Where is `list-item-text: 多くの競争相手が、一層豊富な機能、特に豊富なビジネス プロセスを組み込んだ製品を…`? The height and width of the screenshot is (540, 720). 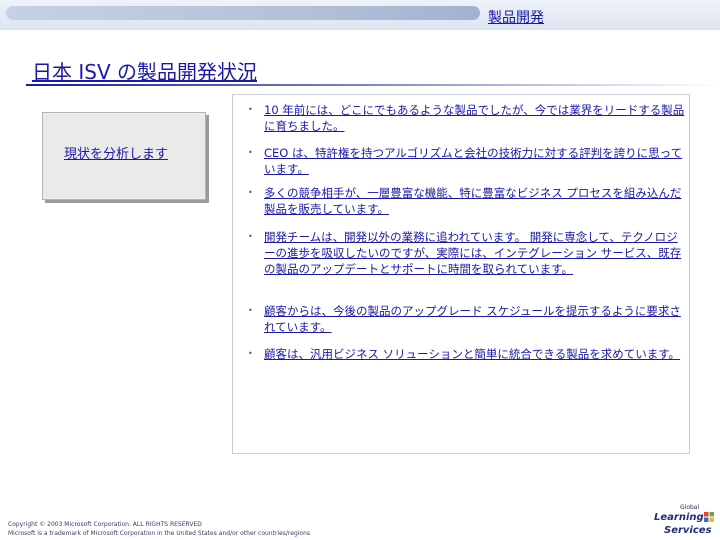 list-item-text: 多くの競争相手が、一層豊富な機能、特に豊富なビジネス プロセスを組み込んだ製品を… is located at coordinates (473, 201).